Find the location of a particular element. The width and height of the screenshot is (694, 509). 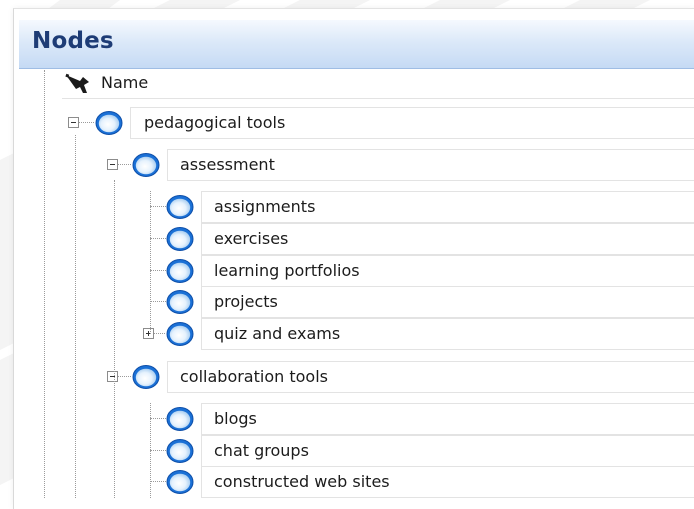

column-header-name: Name is located at coordinates (125, 82).